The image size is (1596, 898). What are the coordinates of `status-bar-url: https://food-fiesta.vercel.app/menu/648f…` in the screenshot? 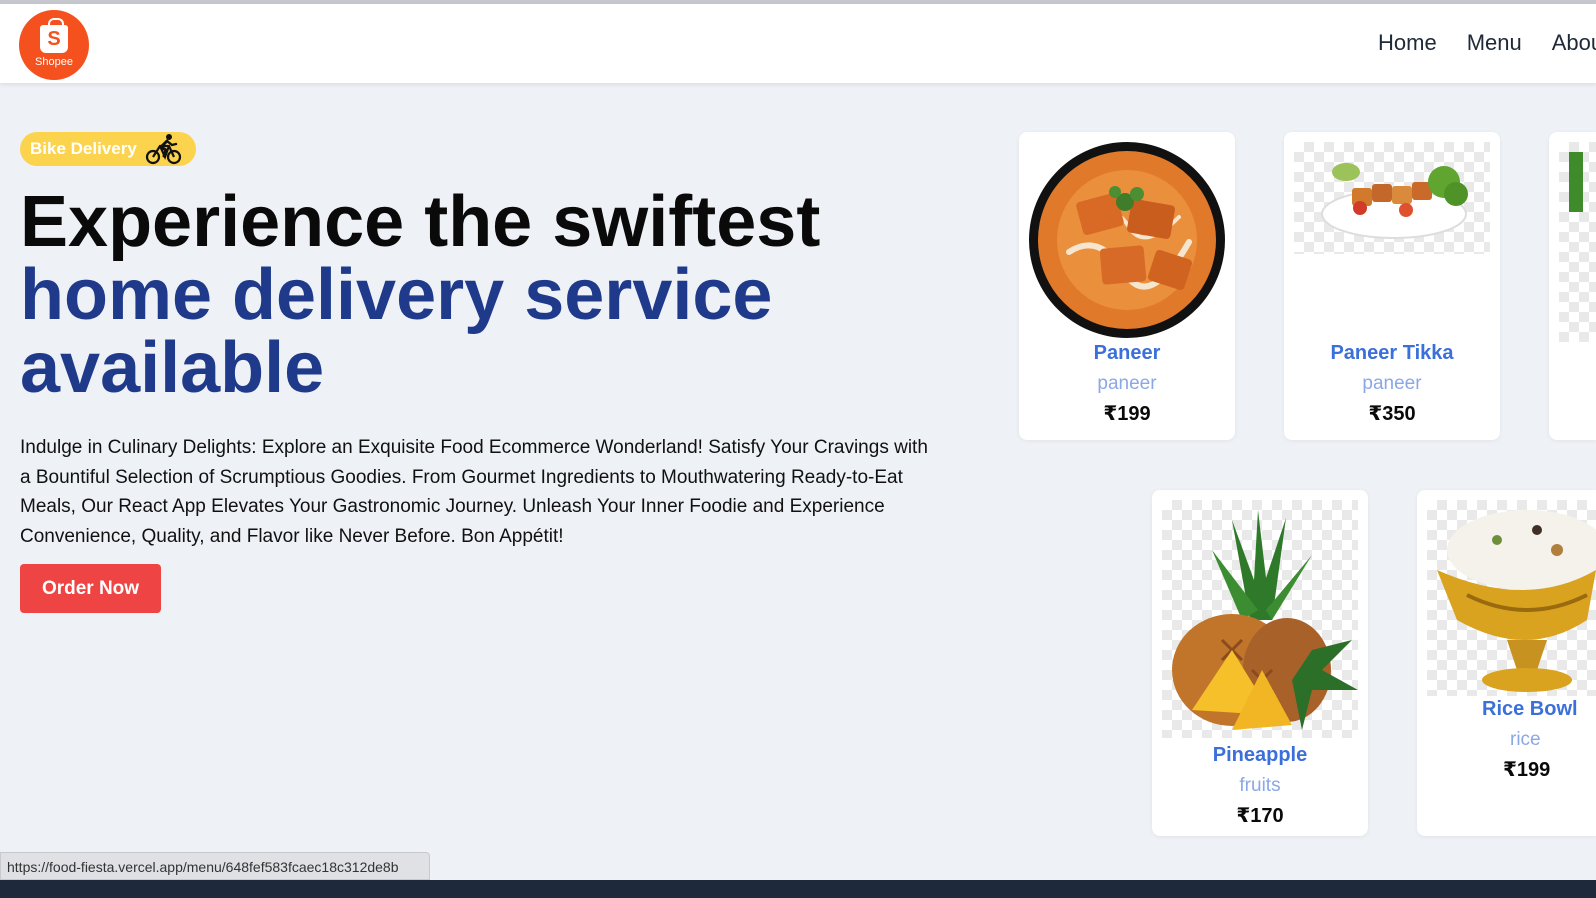 It's located at (215, 866).